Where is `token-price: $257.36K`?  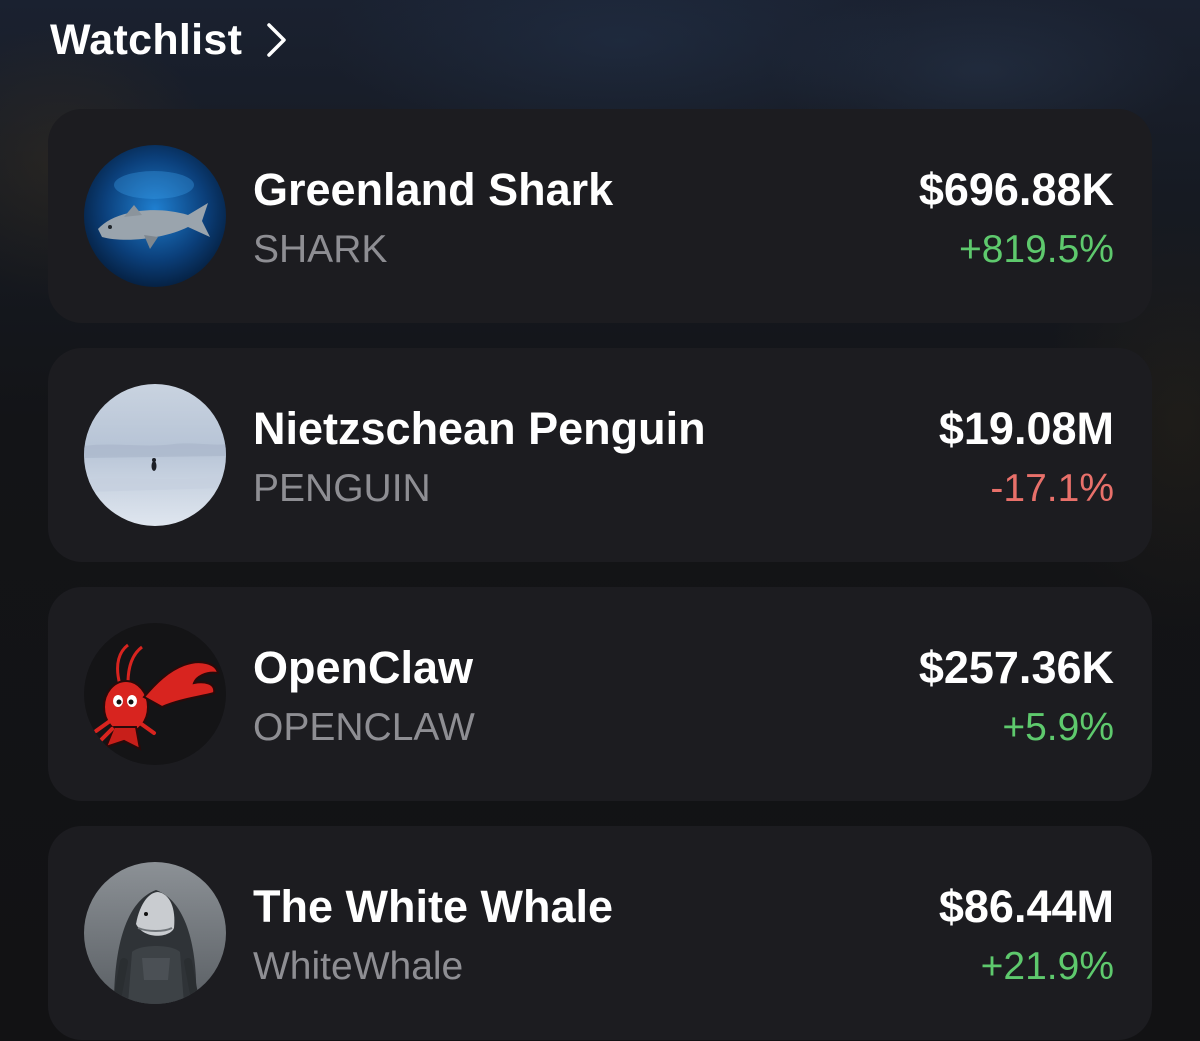 token-price: $257.36K is located at coordinates (1016, 667).